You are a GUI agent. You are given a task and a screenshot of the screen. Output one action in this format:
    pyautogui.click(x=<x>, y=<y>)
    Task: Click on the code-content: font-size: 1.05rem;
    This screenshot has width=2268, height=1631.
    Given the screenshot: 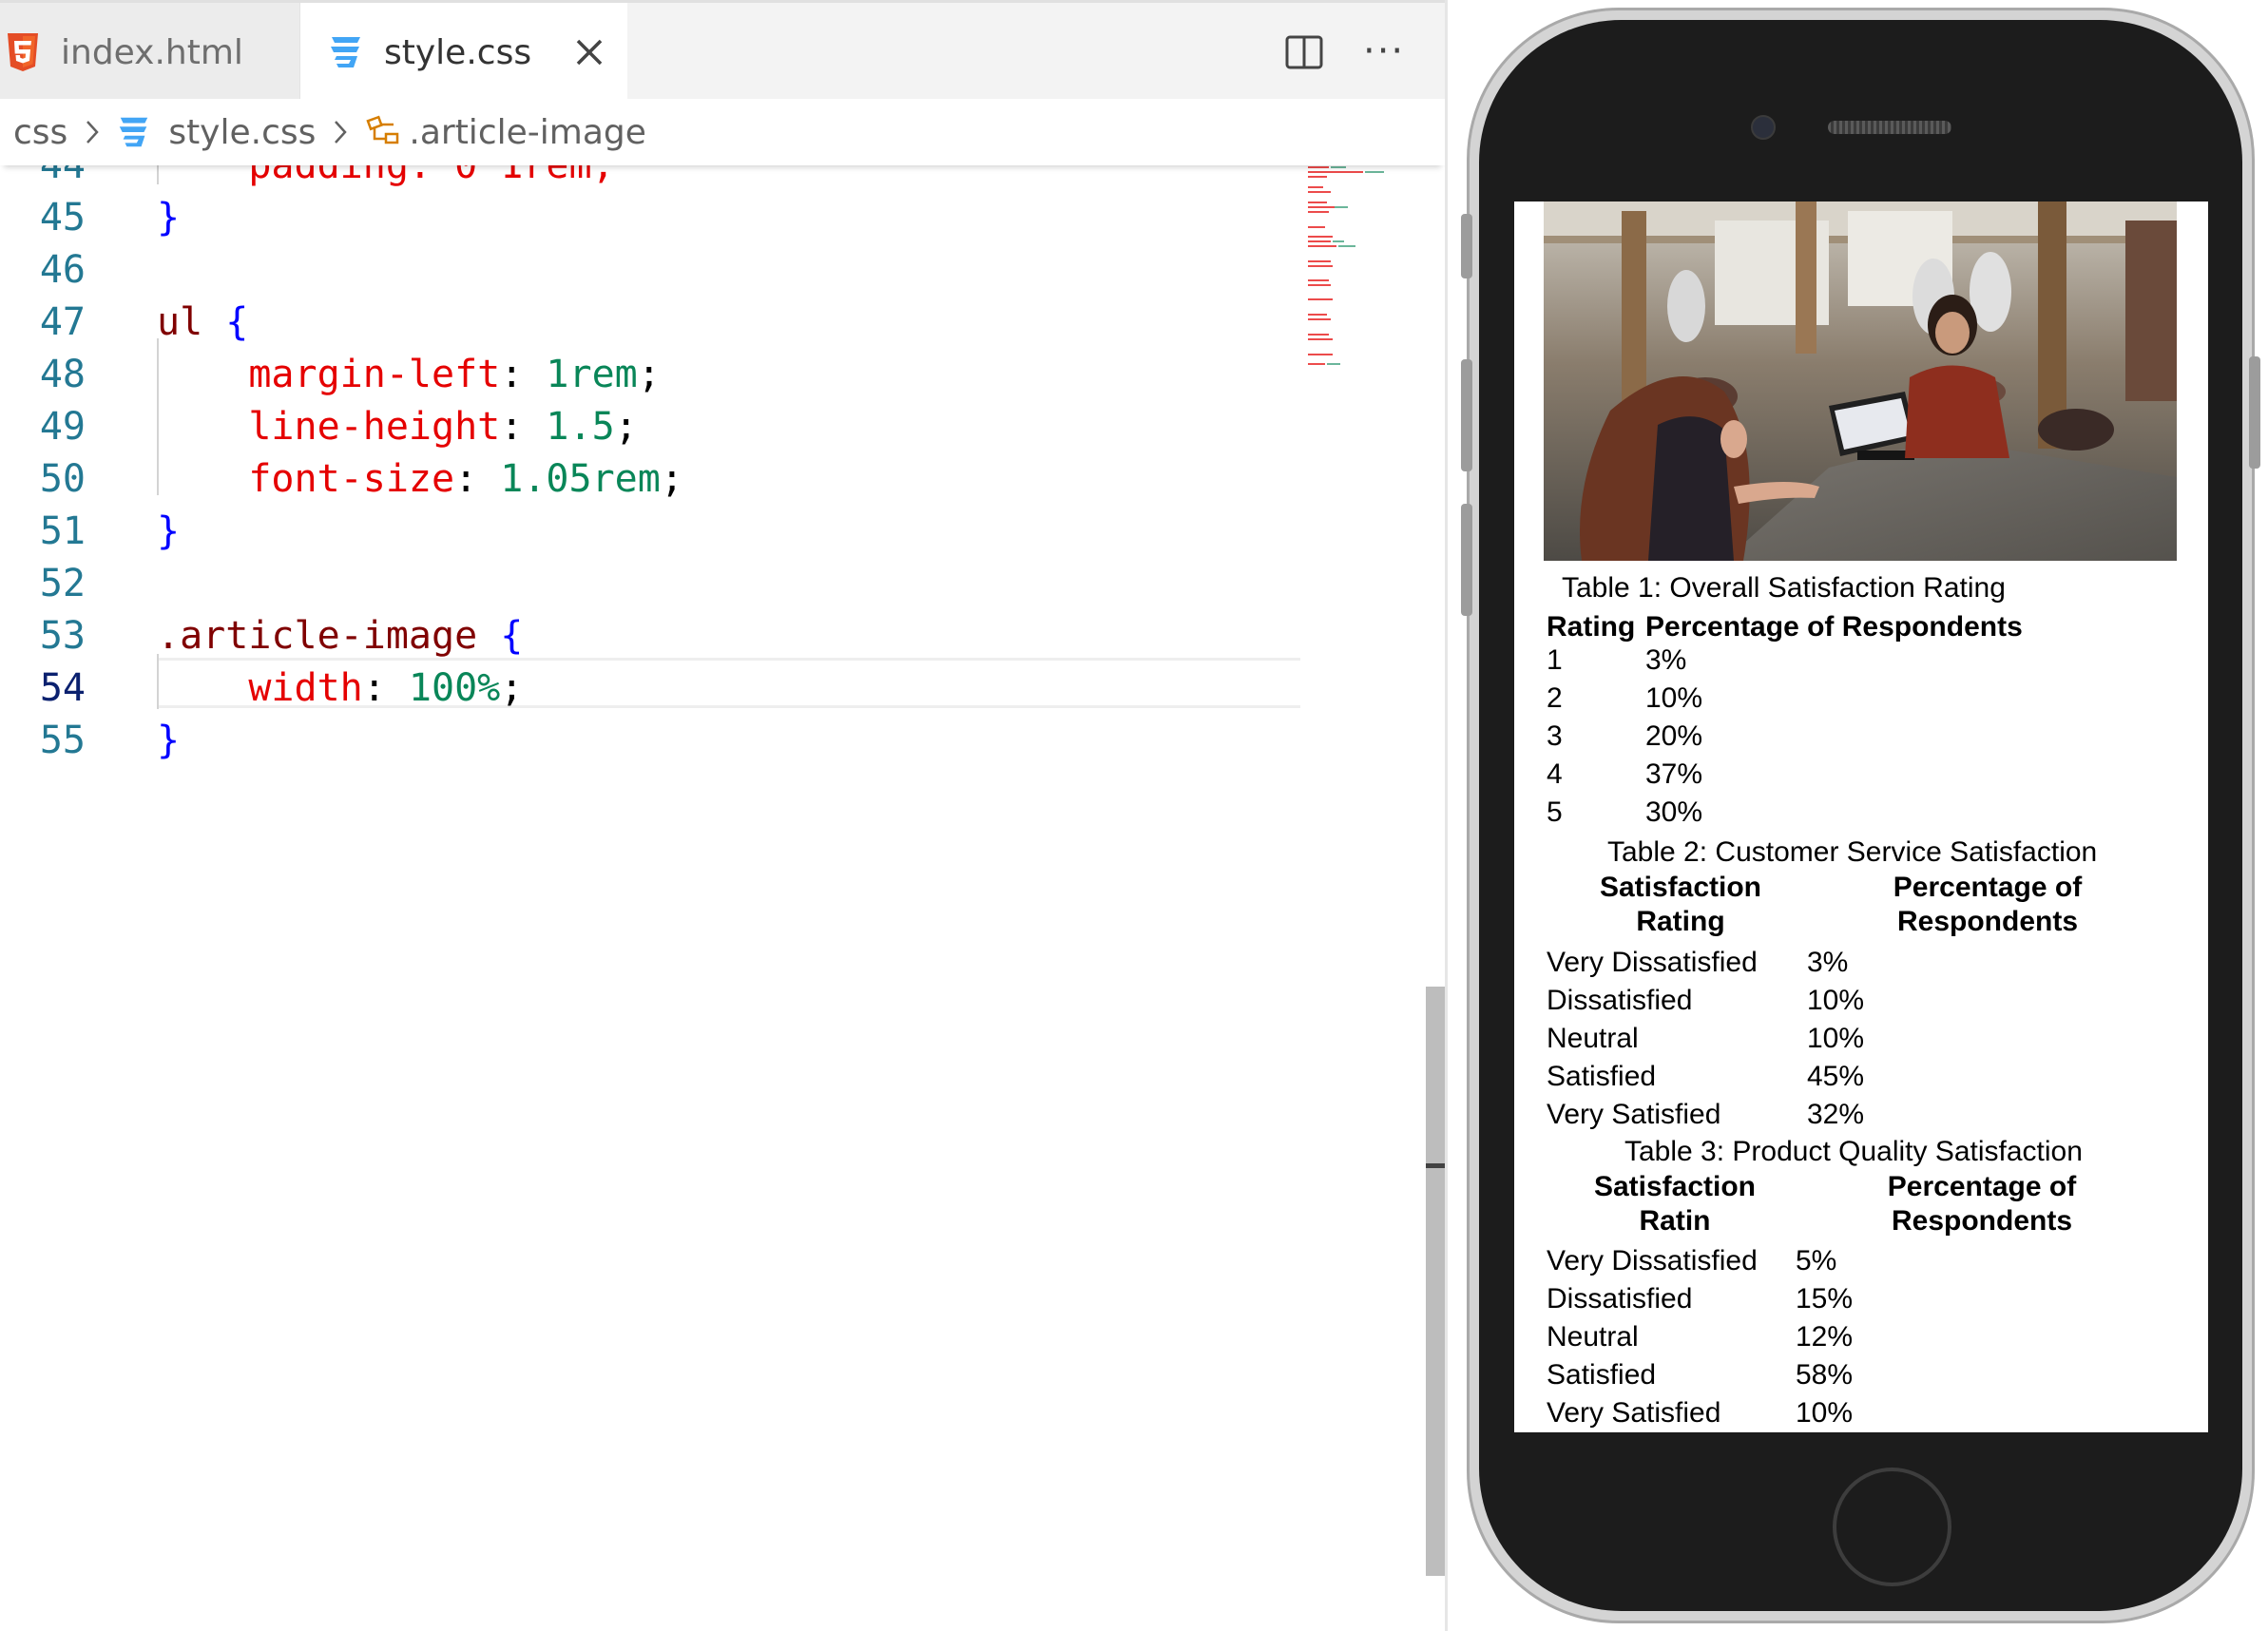 What is the action you would take?
    pyautogui.click(x=420, y=479)
    